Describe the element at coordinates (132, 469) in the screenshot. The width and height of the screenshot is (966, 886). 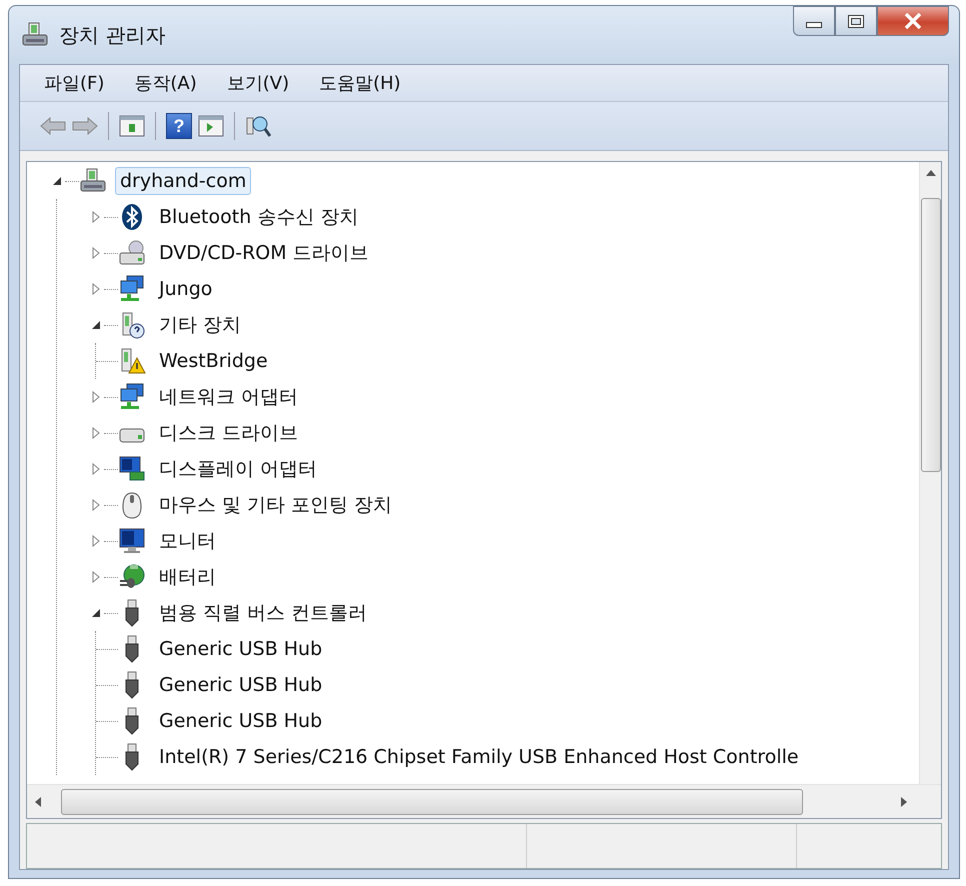
I see `display-adapter-icon` at that location.